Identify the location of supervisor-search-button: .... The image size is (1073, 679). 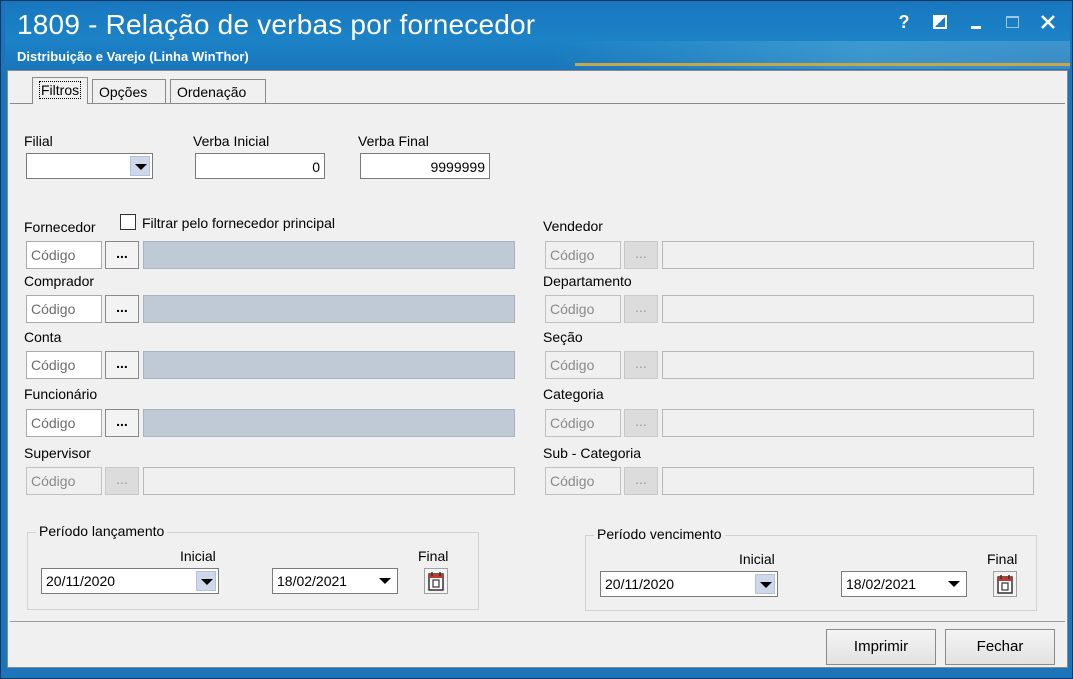
(122, 481).